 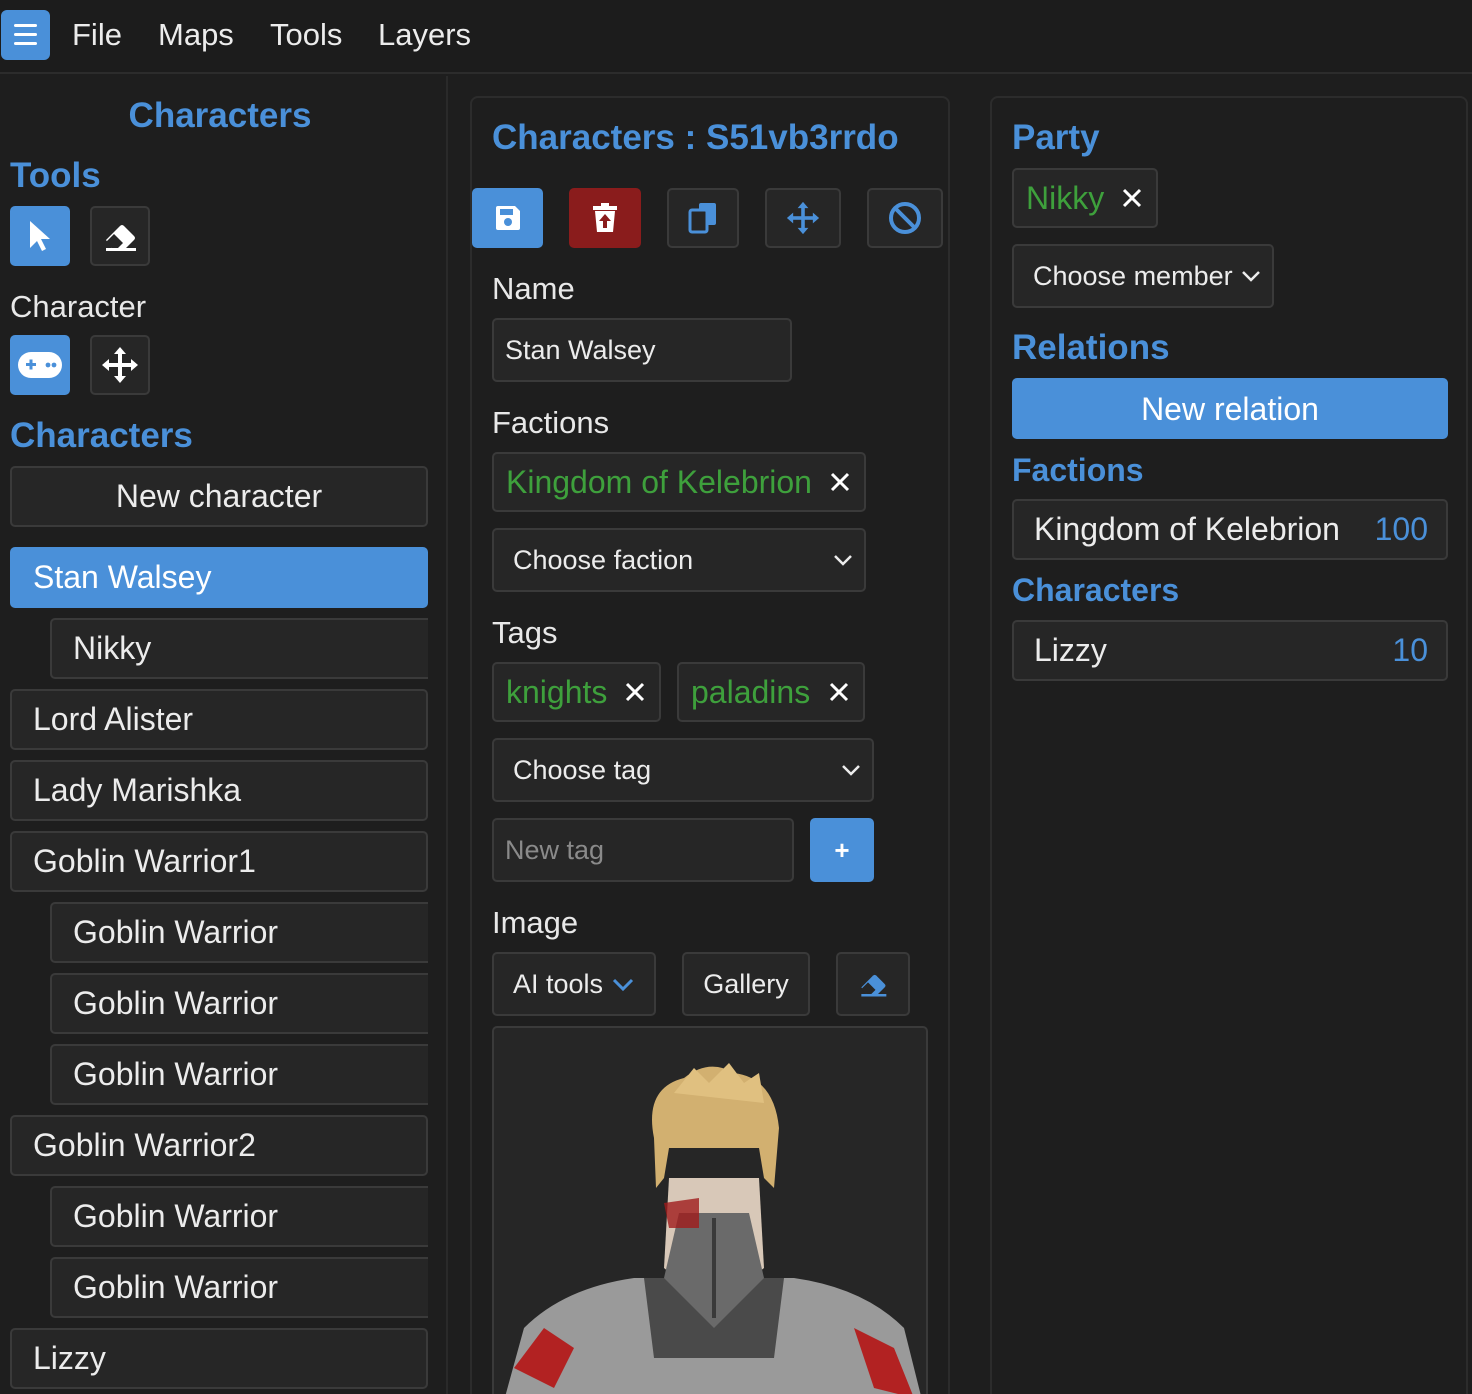 I want to click on name-label: Name, so click(x=533, y=288).